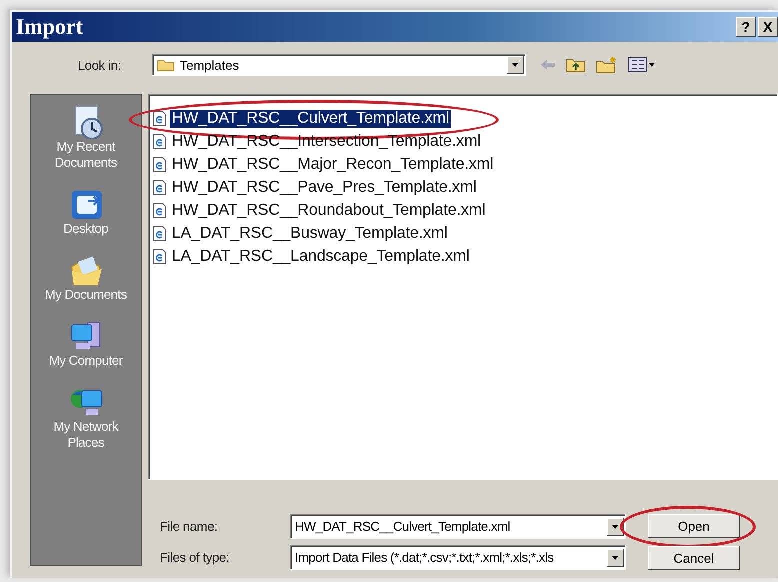 This screenshot has height=582, width=778. Describe the element at coordinates (86, 212) in the screenshot. I see `place-item: Desktop` at that location.